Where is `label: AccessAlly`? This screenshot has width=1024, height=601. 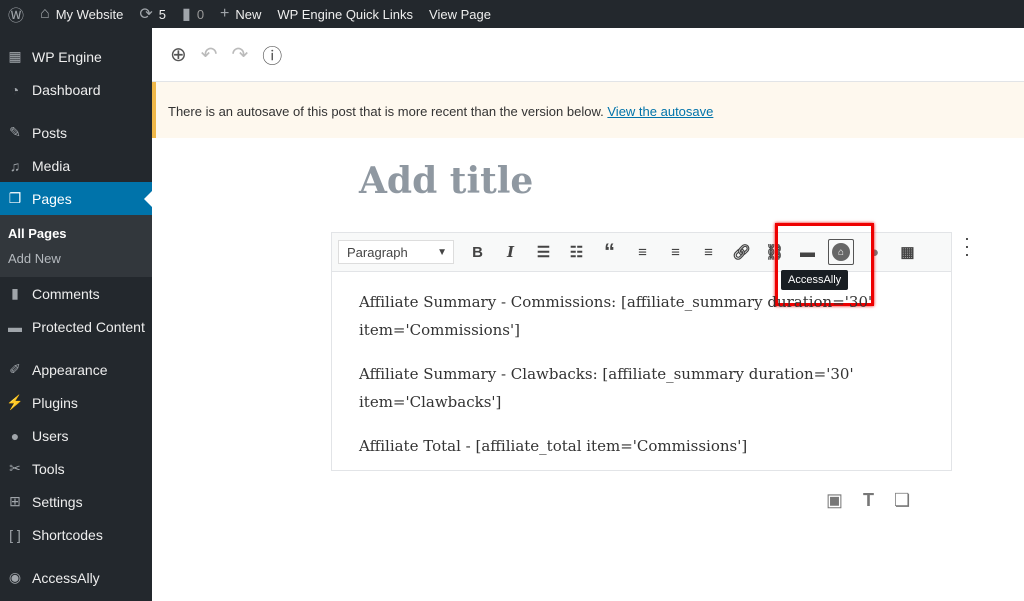
label: AccessAlly is located at coordinates (66, 577).